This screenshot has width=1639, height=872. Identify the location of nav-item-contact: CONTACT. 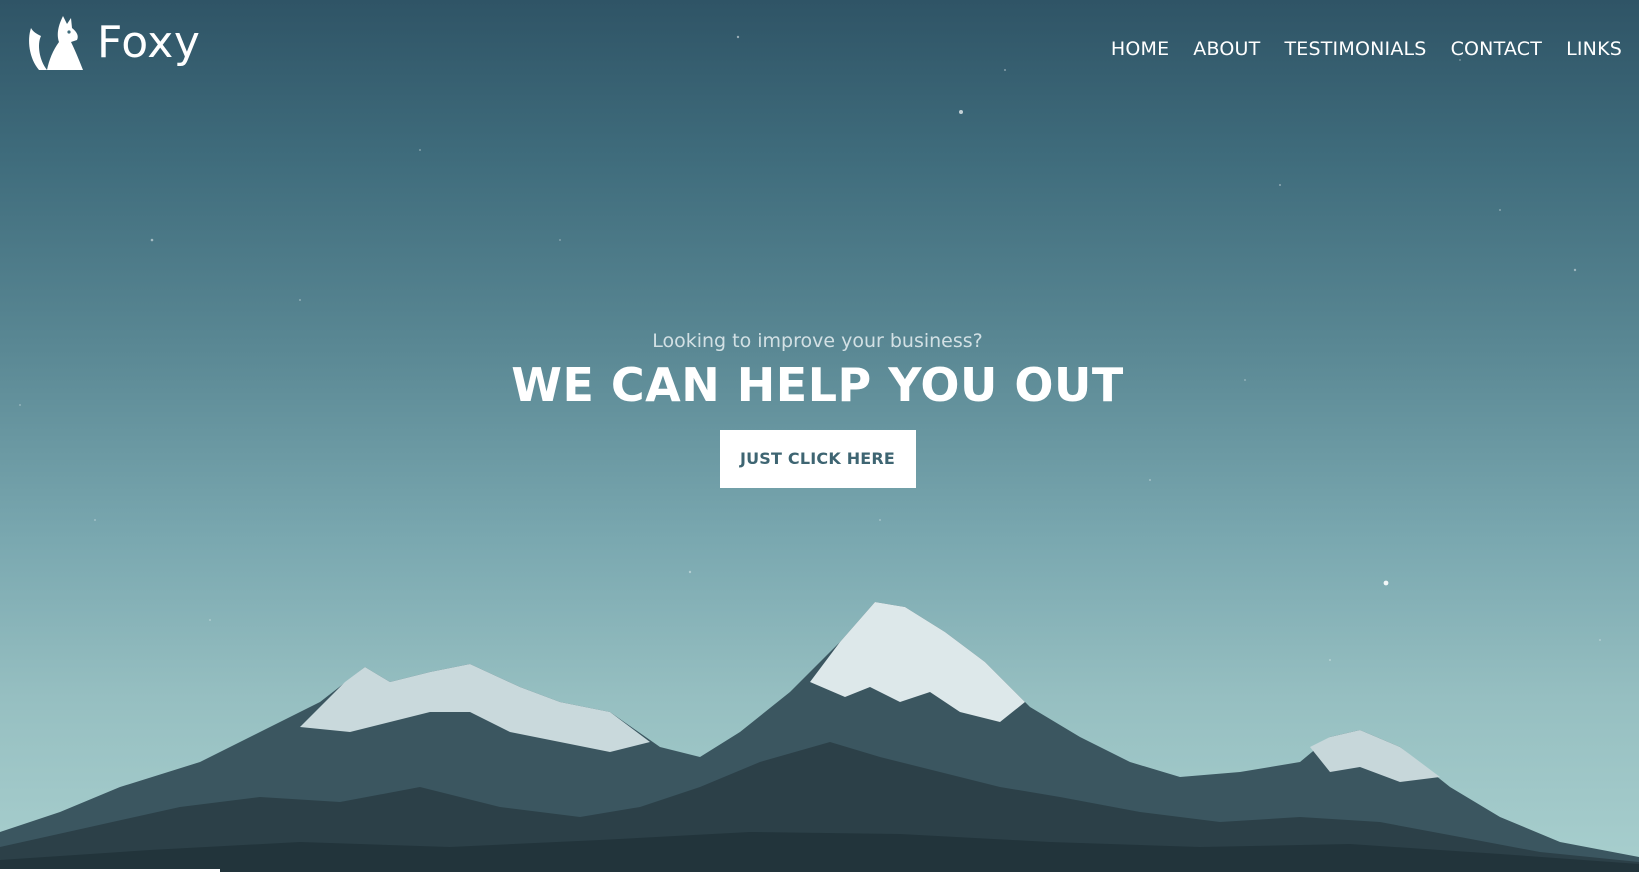
(1497, 49).